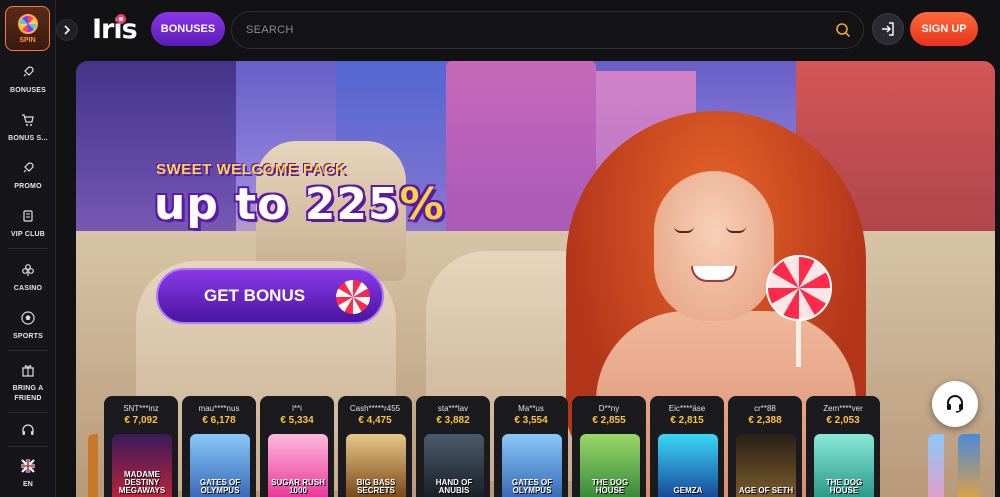 Image resolution: width=1000 pixels, height=497 pixels. What do you see at coordinates (298, 465) in the screenshot?
I see `game-thumbnail: SUGAR RUSH 1000` at bounding box center [298, 465].